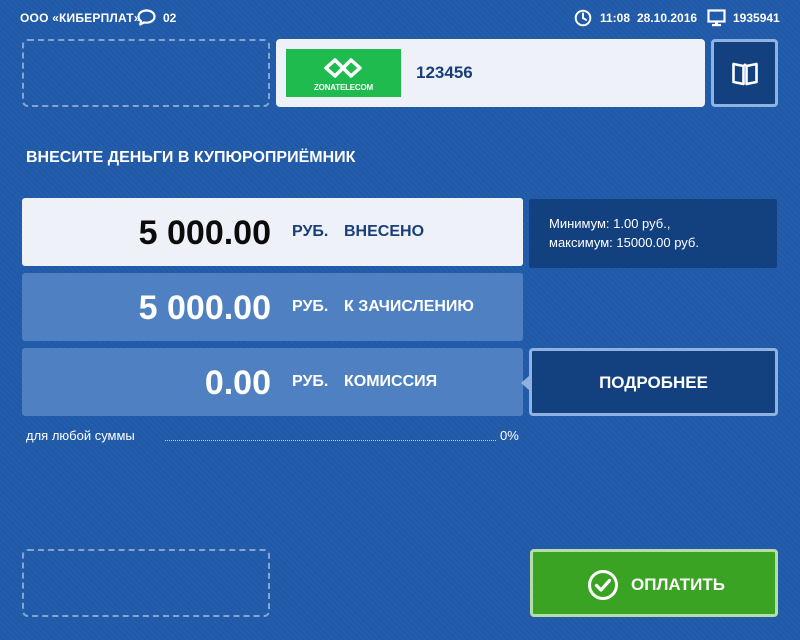  What do you see at coordinates (272, 232) in the screenshot?
I see `amount-row-deposited: 5 000.00 РУБ. ВНЕСЕНО` at bounding box center [272, 232].